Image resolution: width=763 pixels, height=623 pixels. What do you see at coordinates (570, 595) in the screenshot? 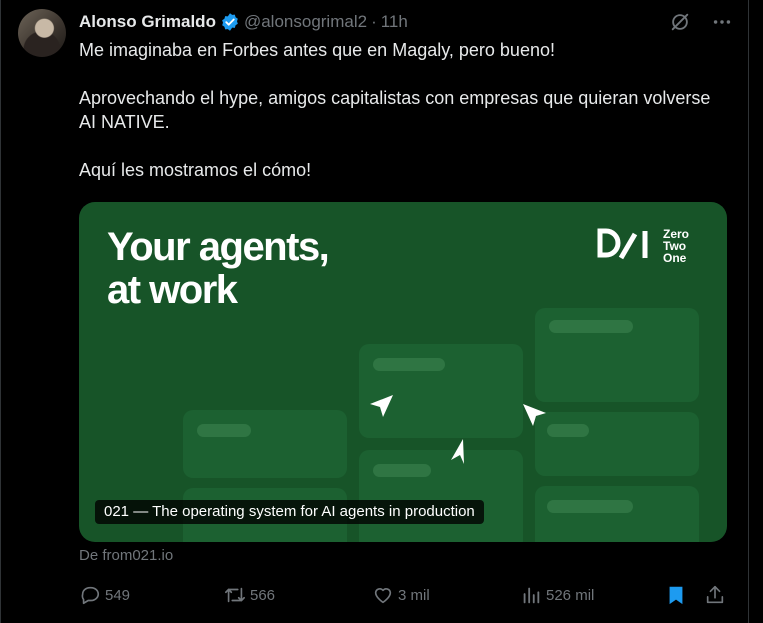
I see `views-count: 526 mil` at bounding box center [570, 595].